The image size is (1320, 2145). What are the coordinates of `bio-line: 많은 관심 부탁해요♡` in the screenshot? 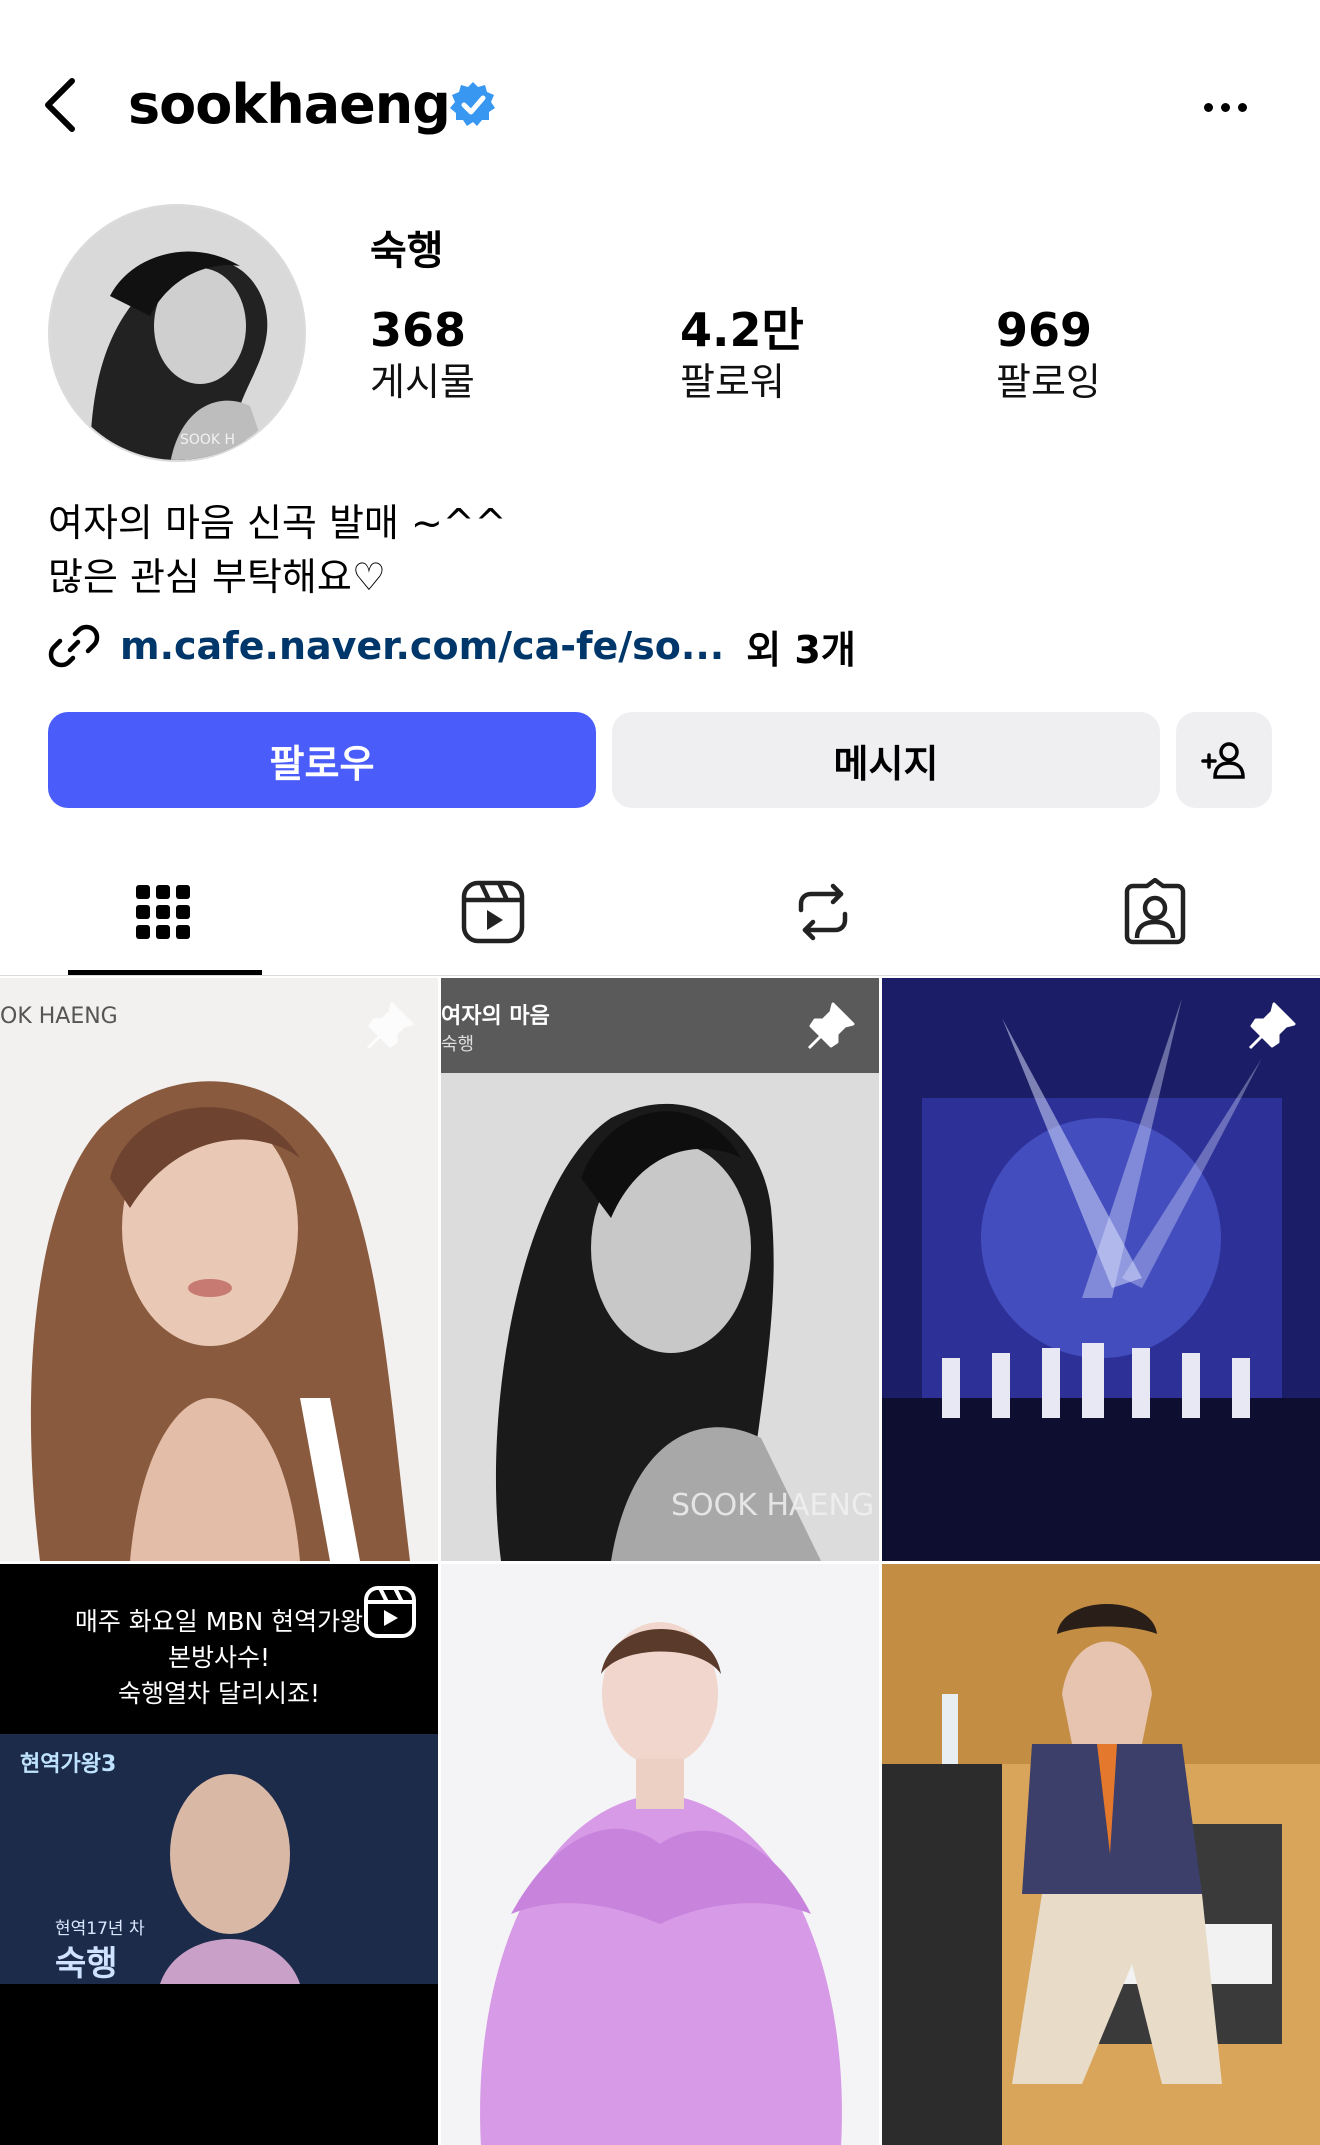 It's located at (217, 577).